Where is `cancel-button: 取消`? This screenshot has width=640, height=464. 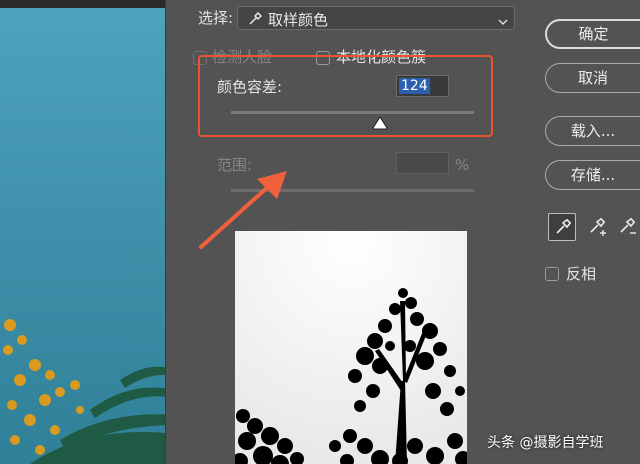 cancel-button: 取消 is located at coordinates (592, 78).